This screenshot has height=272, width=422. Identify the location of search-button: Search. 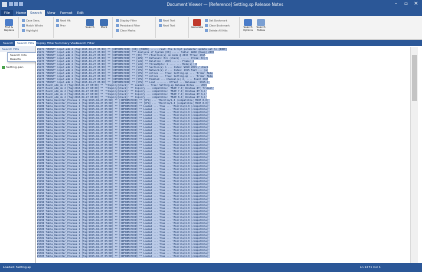
(90, 28).